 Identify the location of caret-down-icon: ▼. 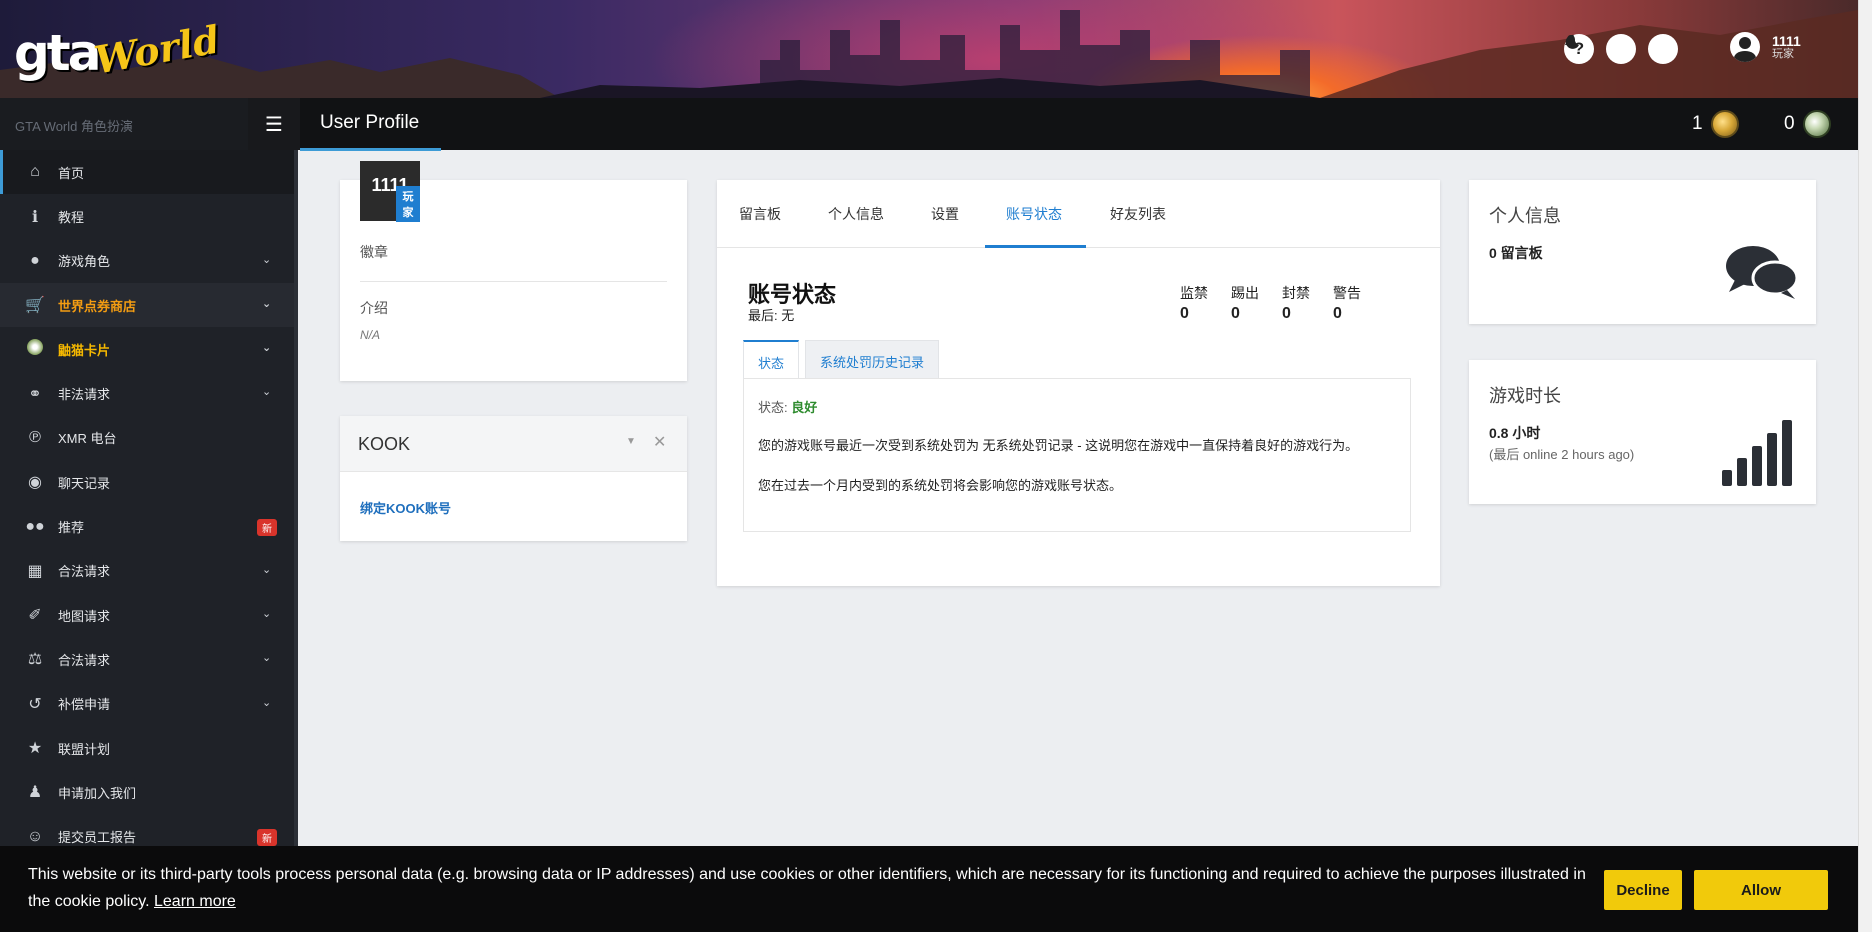
(631, 441).